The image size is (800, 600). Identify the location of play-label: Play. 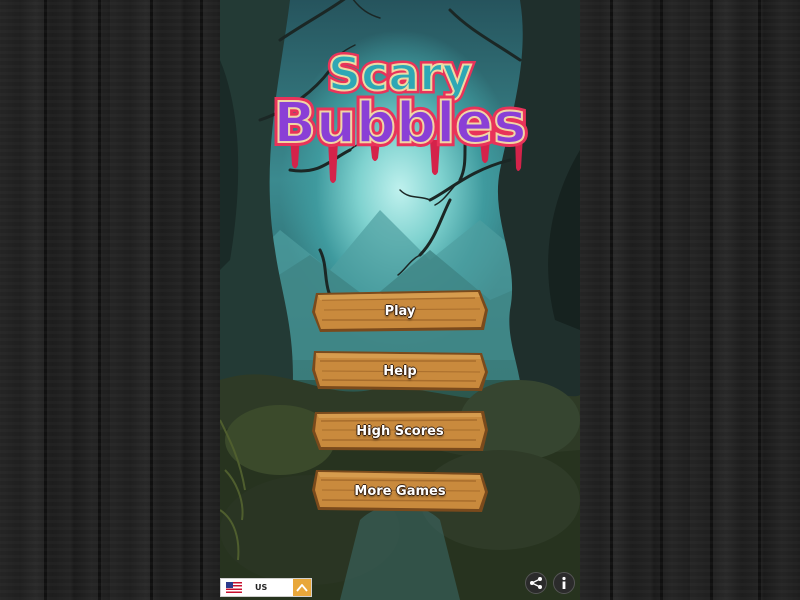
(400, 311).